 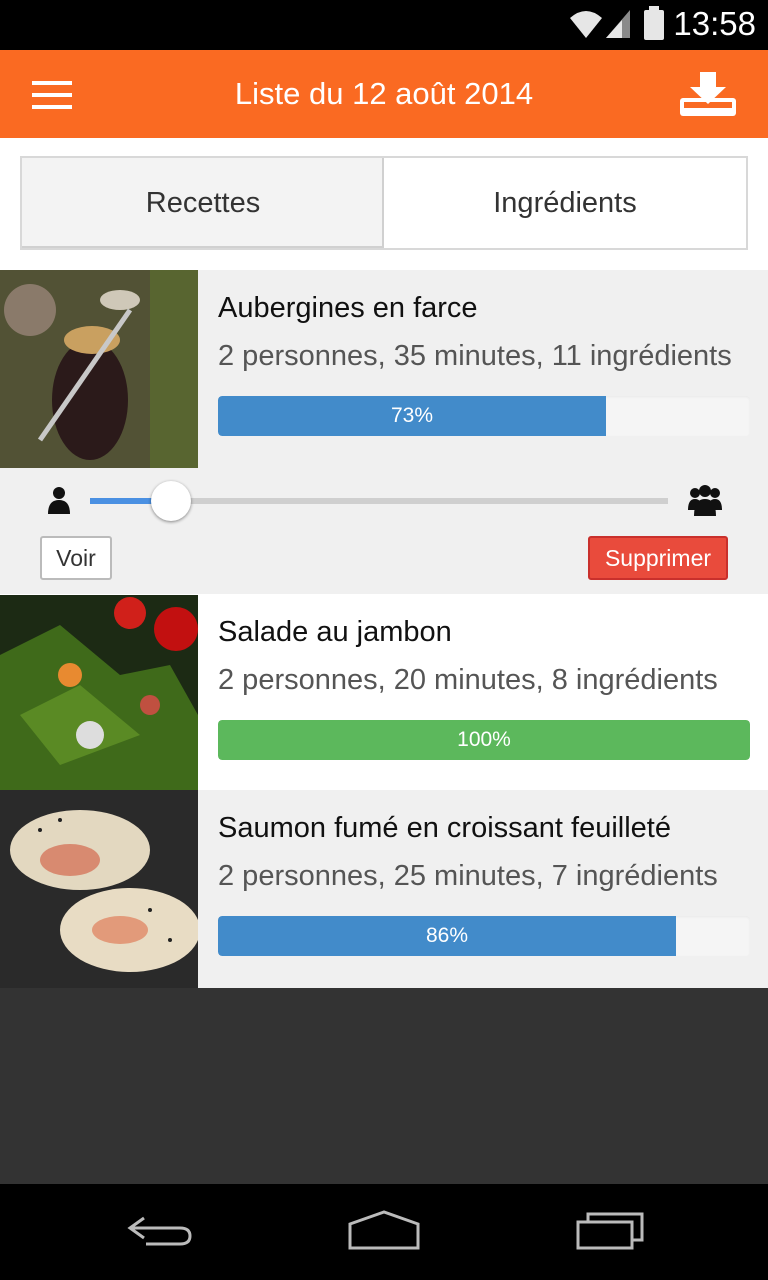 What do you see at coordinates (348, 308) in the screenshot?
I see `recipe-name: Aubergines en farce` at bounding box center [348, 308].